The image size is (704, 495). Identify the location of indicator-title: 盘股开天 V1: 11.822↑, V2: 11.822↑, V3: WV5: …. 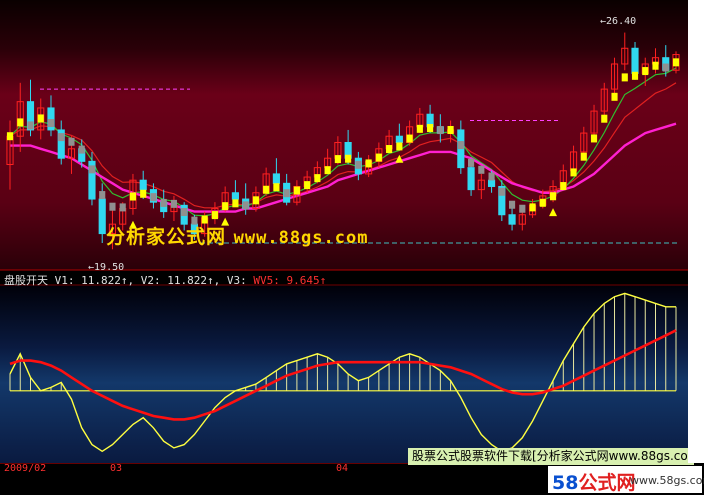
(165, 280).